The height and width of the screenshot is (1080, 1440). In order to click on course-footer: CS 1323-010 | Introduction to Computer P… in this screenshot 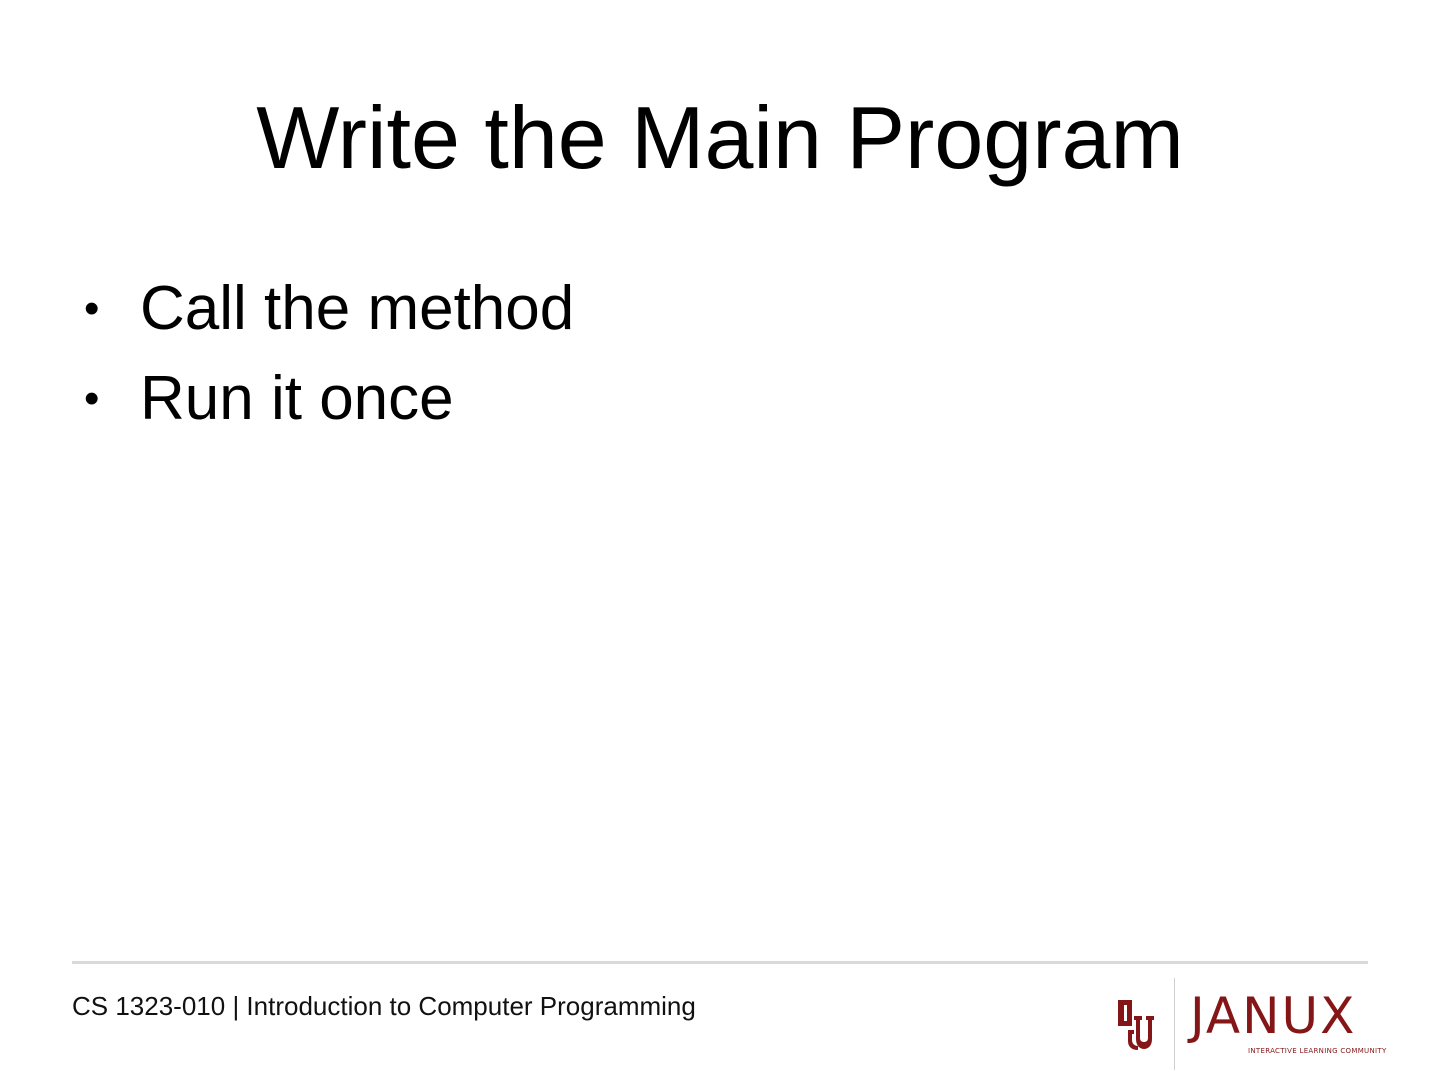, I will do `click(384, 1006)`.